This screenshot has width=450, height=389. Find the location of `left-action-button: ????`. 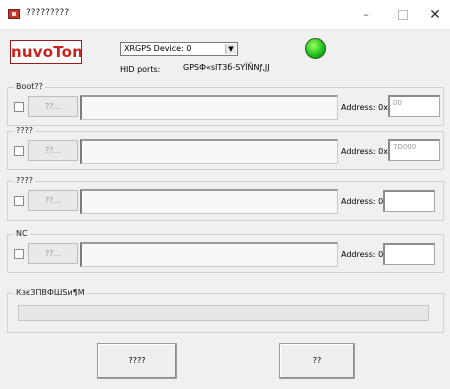

left-action-button: ???? is located at coordinates (137, 361).